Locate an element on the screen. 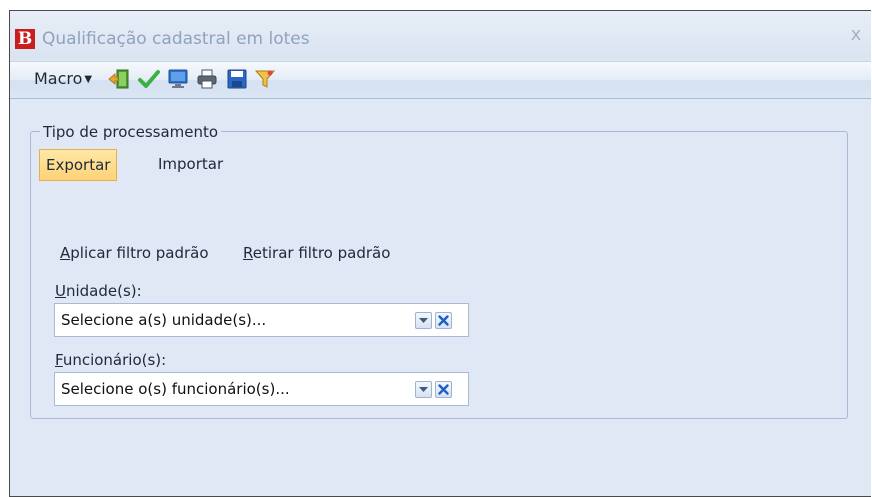  funcionario-dropdown-button is located at coordinates (423, 389).